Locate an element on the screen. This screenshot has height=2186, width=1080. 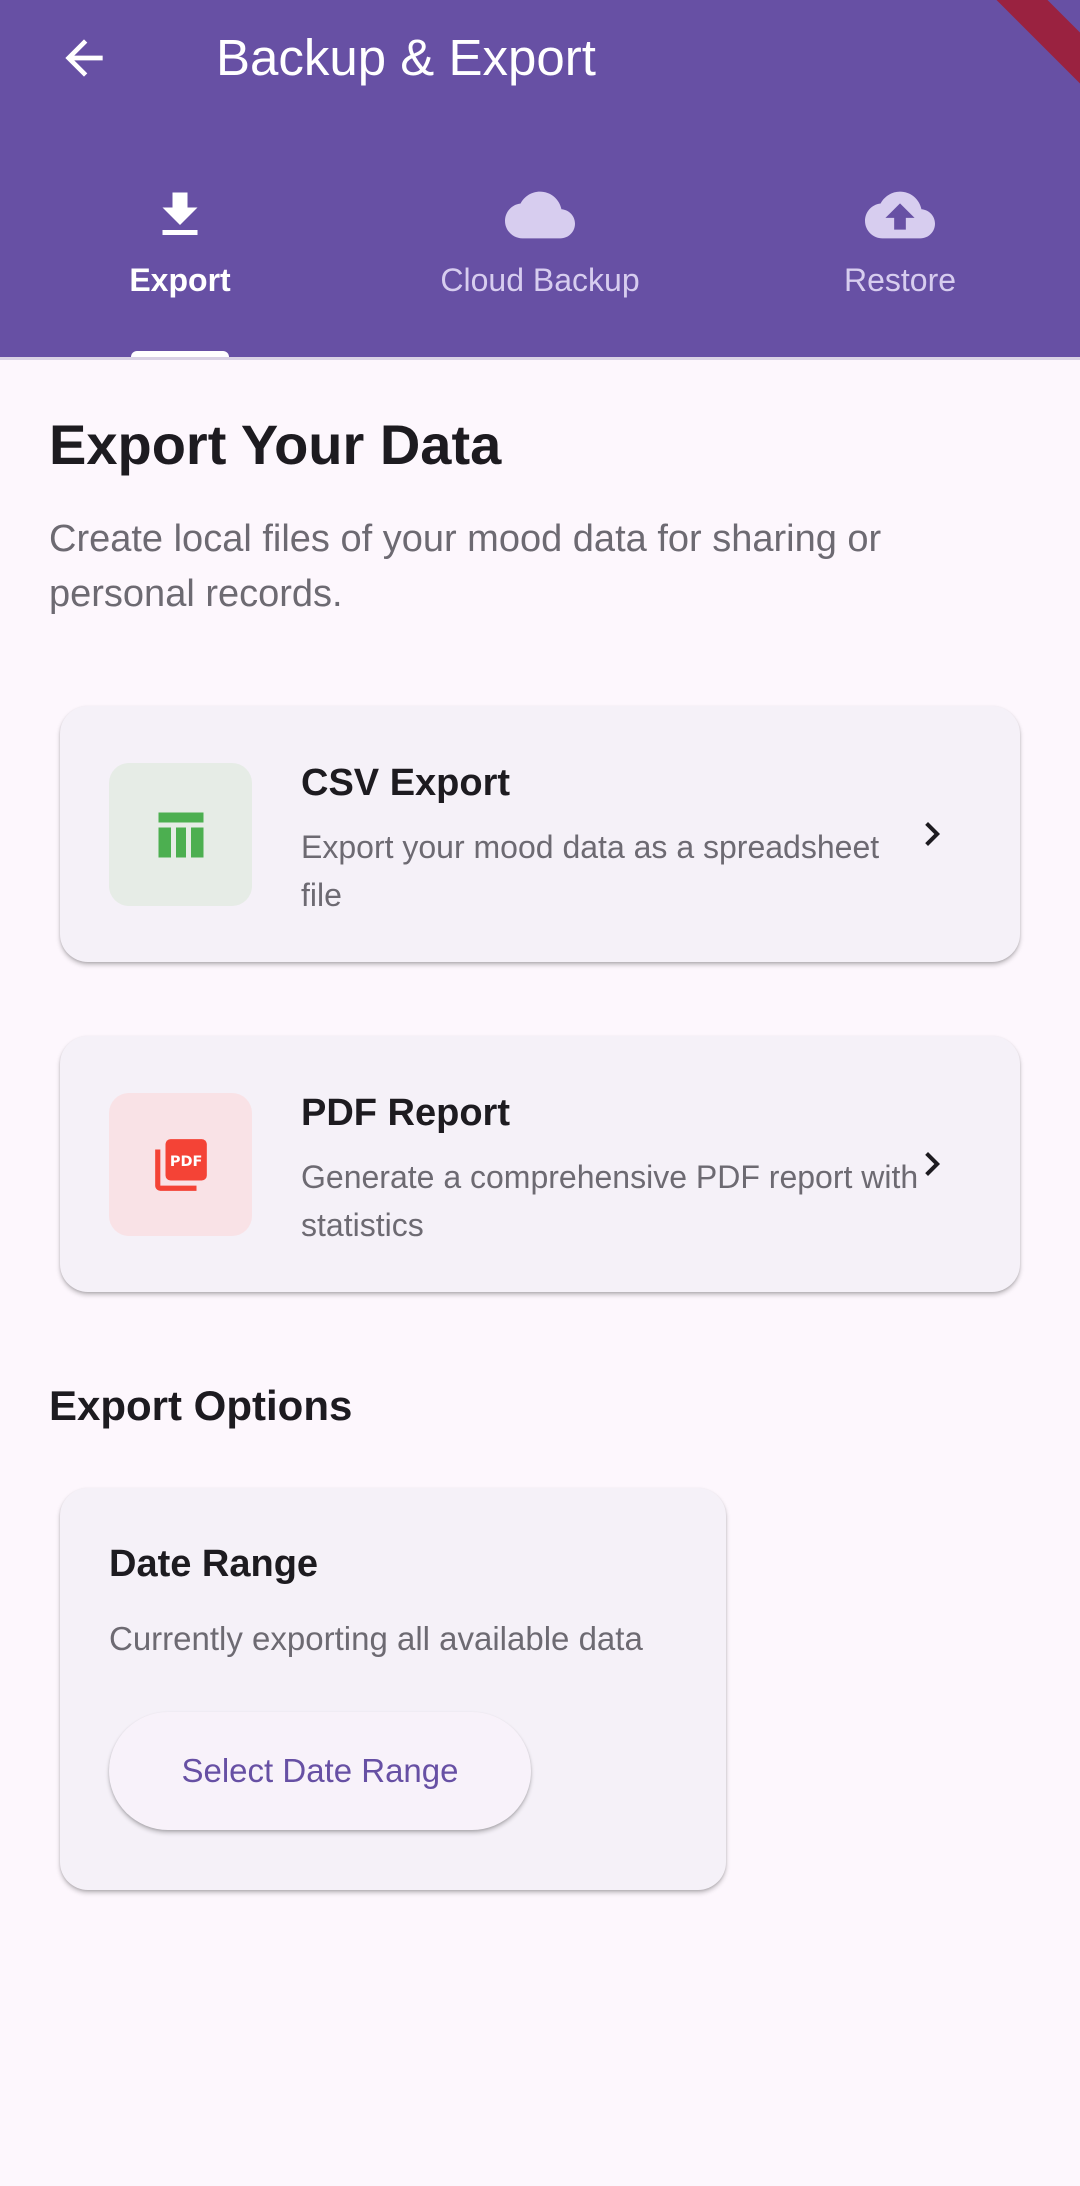
section-title: Export Your Data is located at coordinates (275, 444).